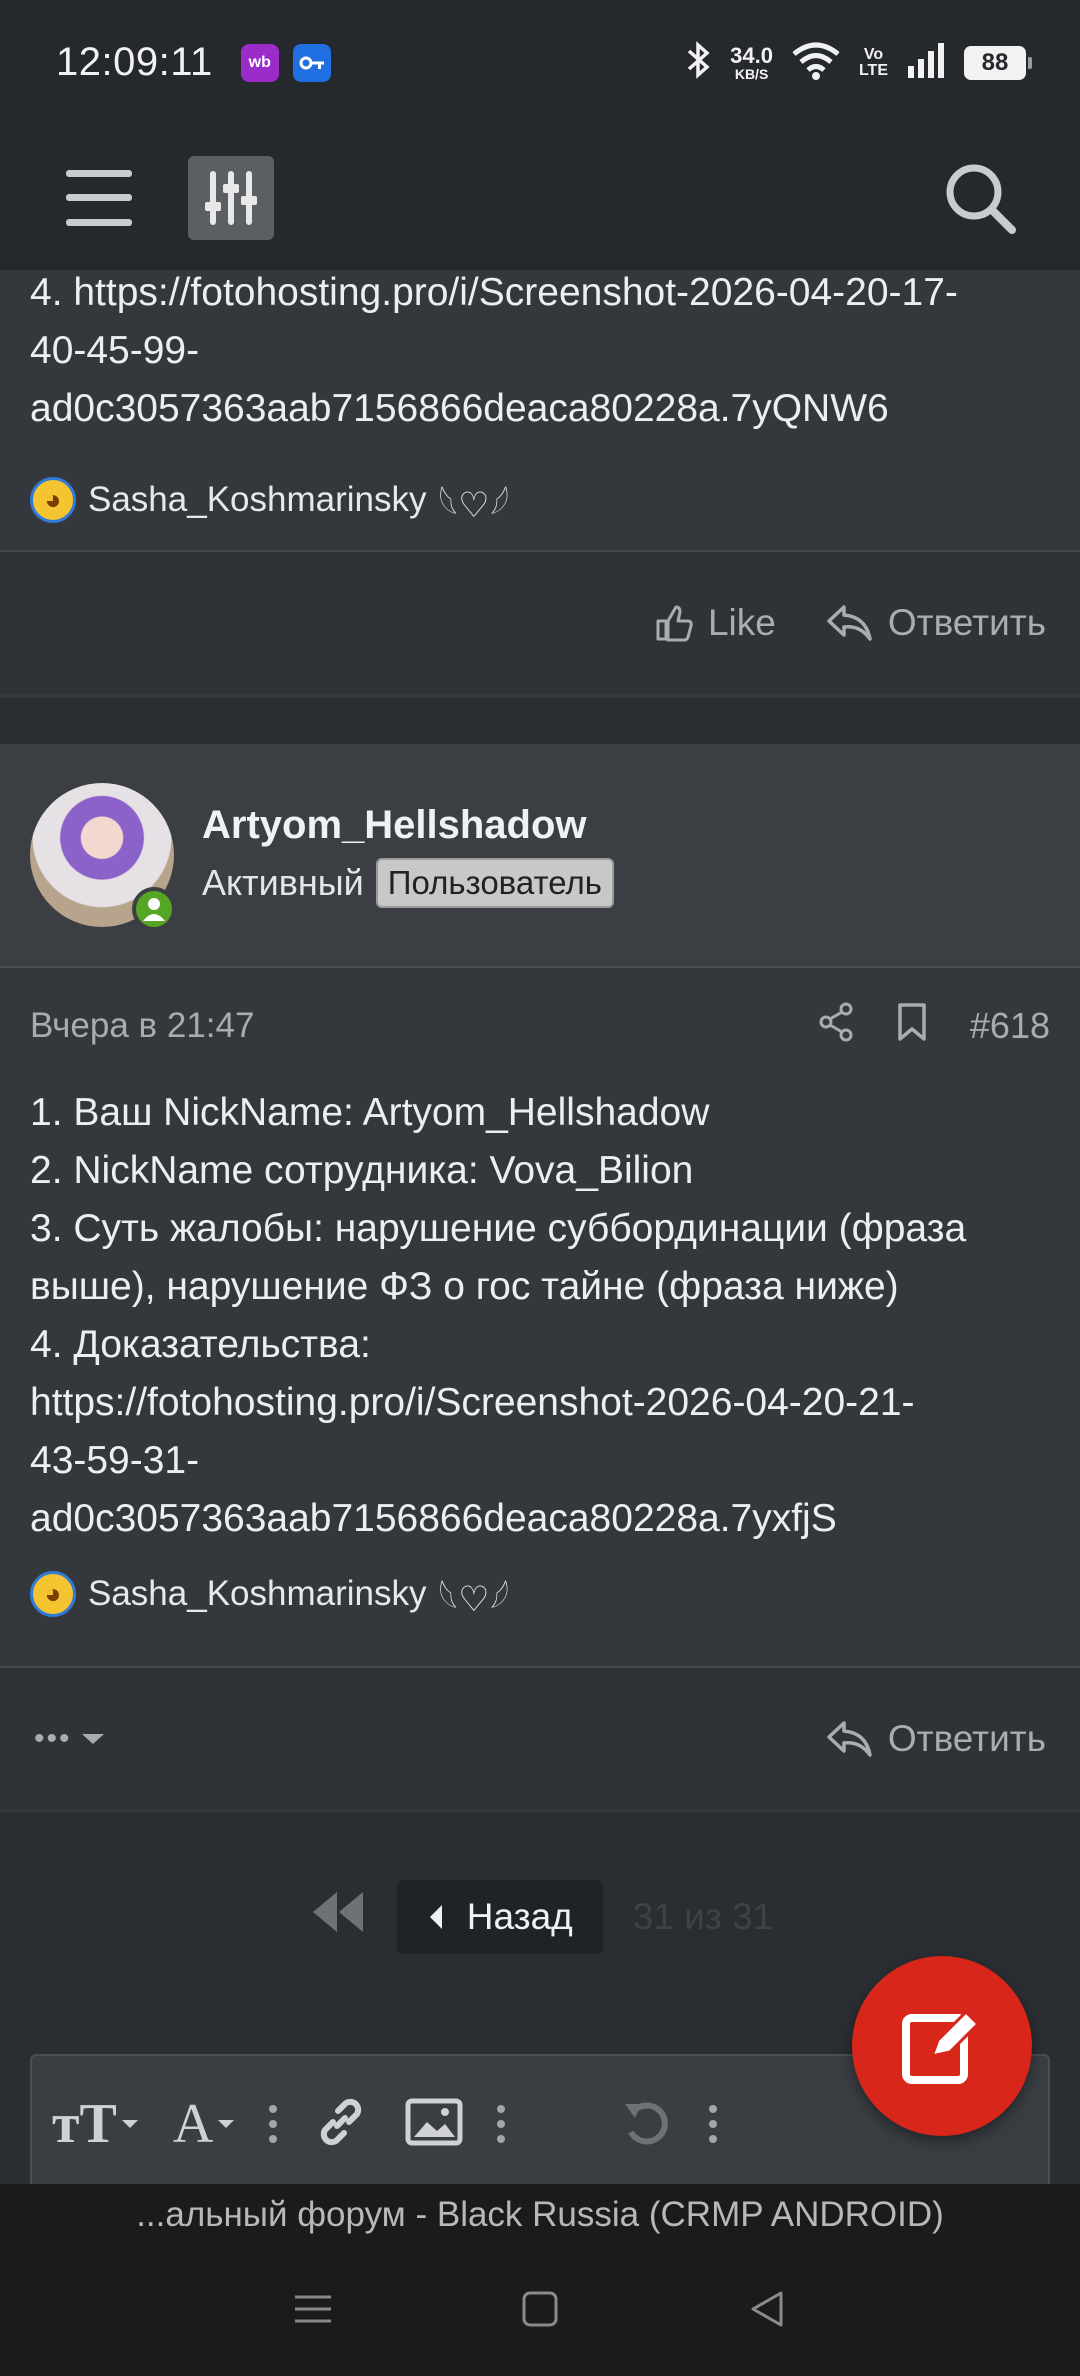 The height and width of the screenshot is (2376, 1080). Describe the element at coordinates (494, 882) in the screenshot. I see `role-badge: Пользователь` at that location.